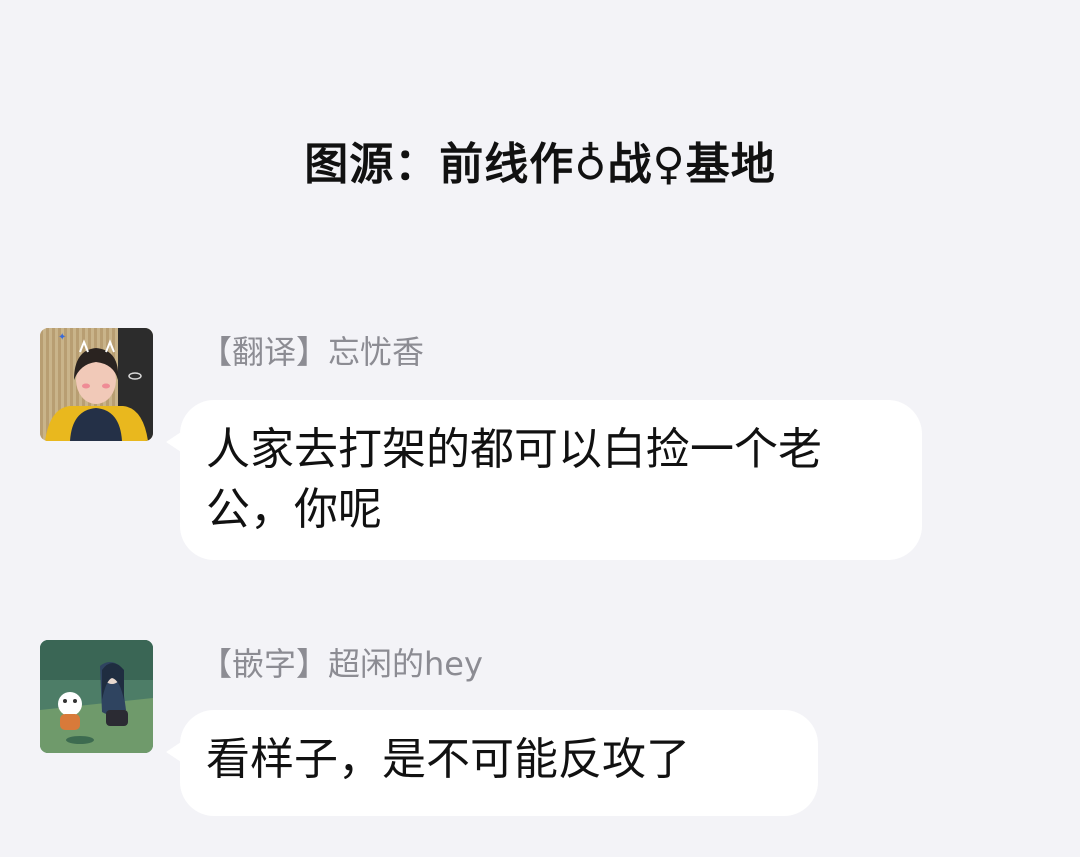 This screenshot has width=1080, height=857. I want to click on avatar: ✦, so click(96, 384).